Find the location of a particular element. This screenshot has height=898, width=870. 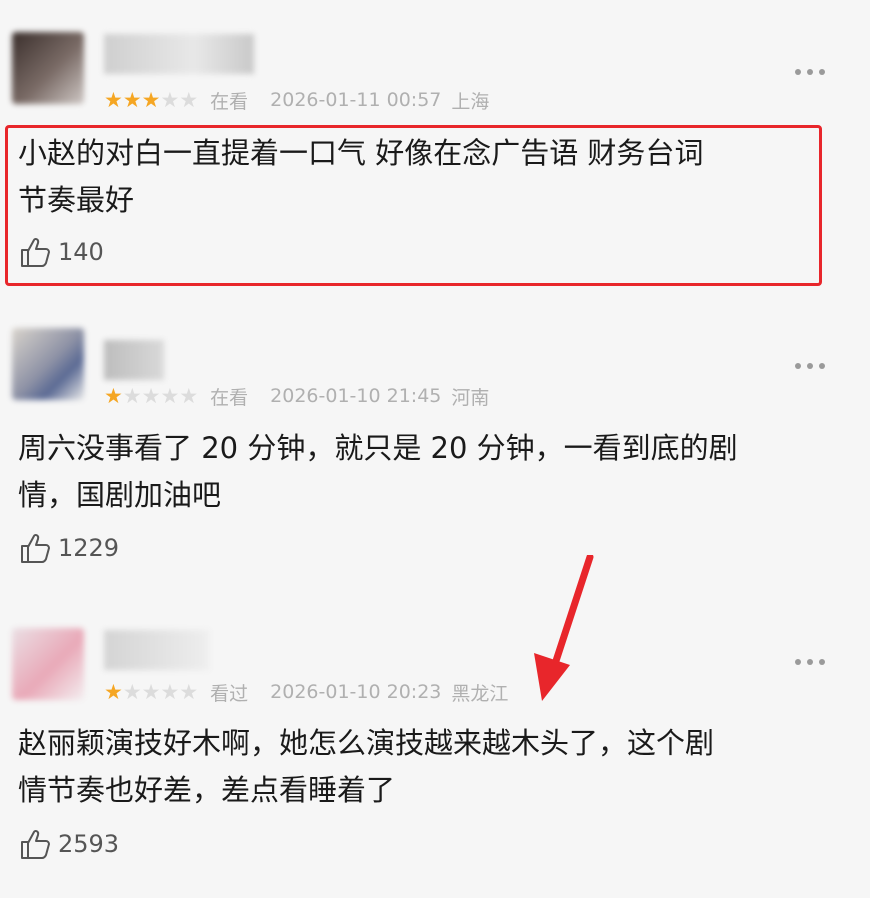

review-text-line: 赵丽颖演技好木啊，她怎么演技越来越木头了，这个剧 is located at coordinates (366, 743).